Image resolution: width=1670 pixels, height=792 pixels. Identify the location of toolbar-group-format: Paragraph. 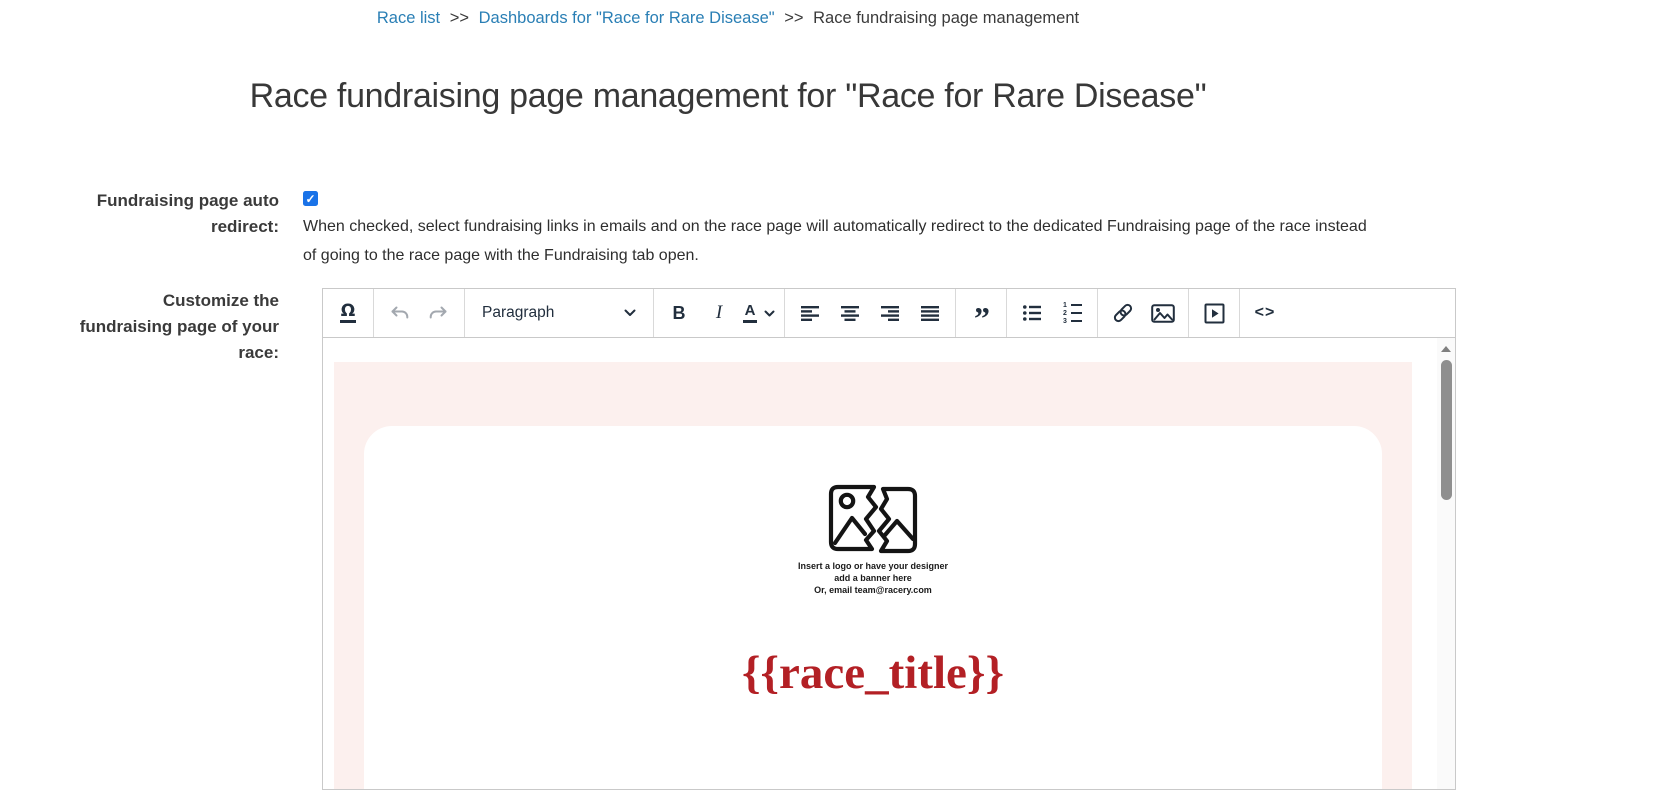
(559, 313).